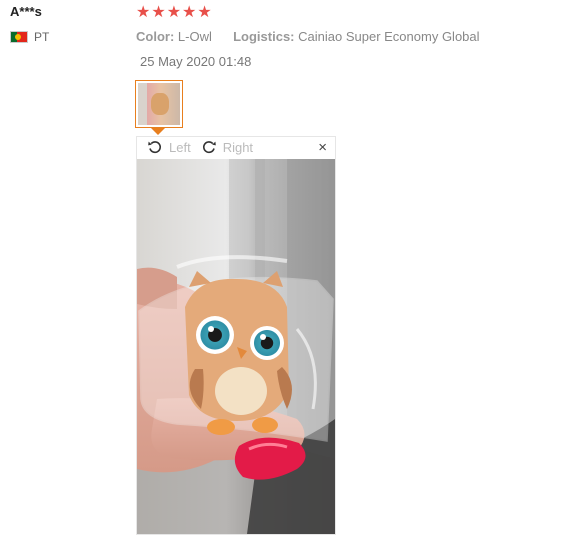  I want to click on color-value: L-Owl, so click(194, 36).